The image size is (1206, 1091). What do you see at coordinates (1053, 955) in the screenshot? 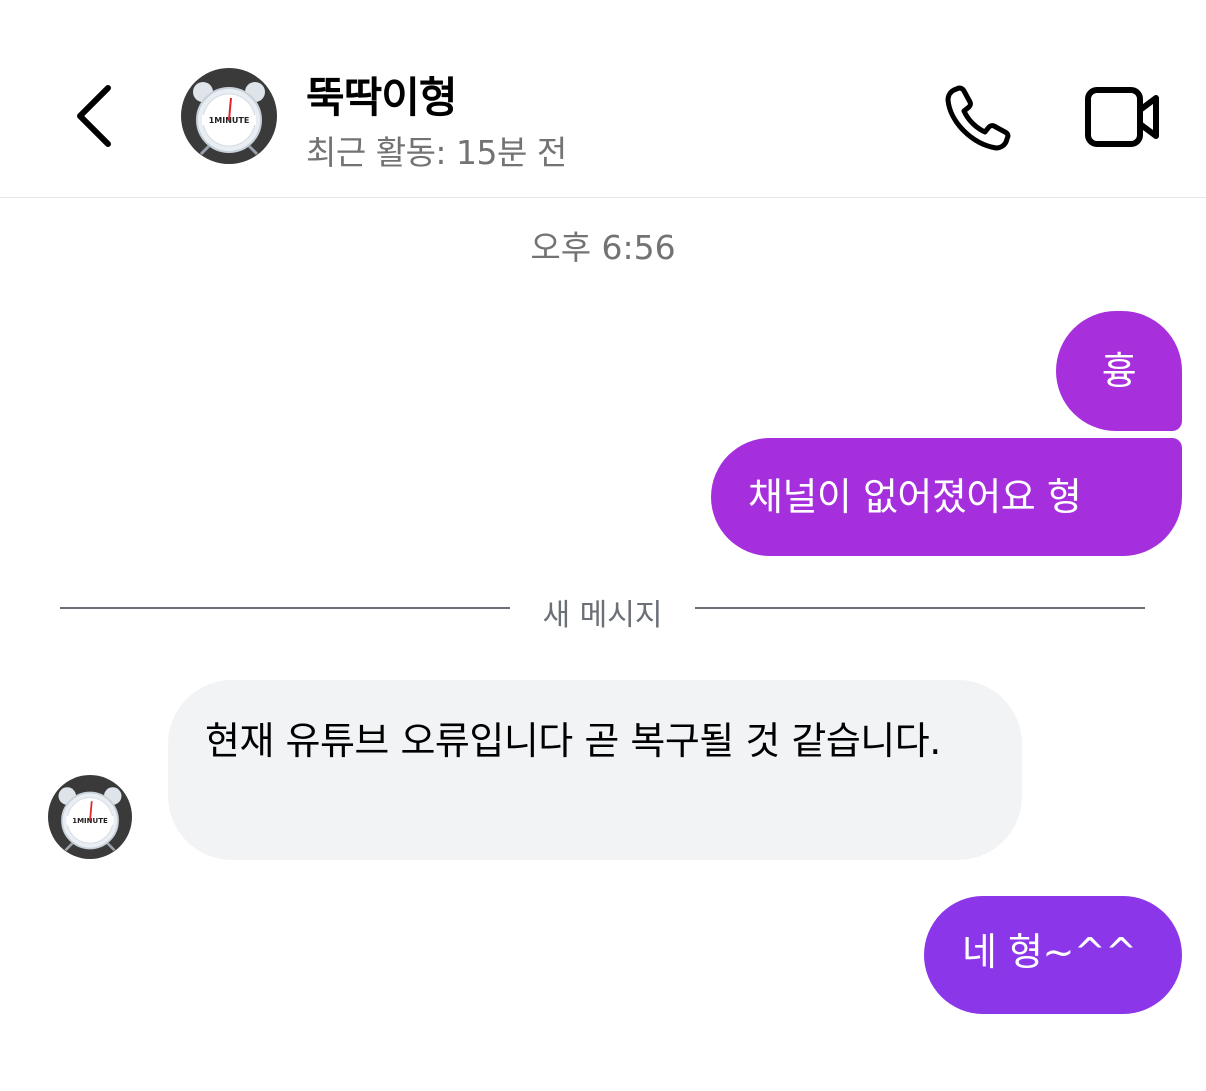
I see `outgoing-message: 네 형~^^` at bounding box center [1053, 955].